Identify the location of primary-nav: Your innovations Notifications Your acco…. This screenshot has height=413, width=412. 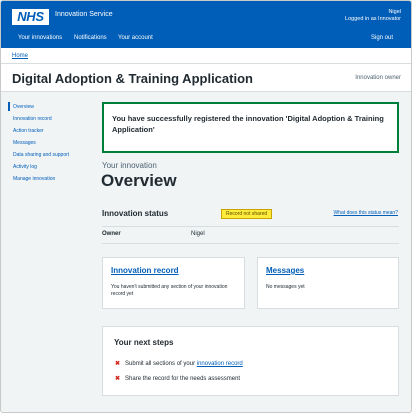
(206, 39).